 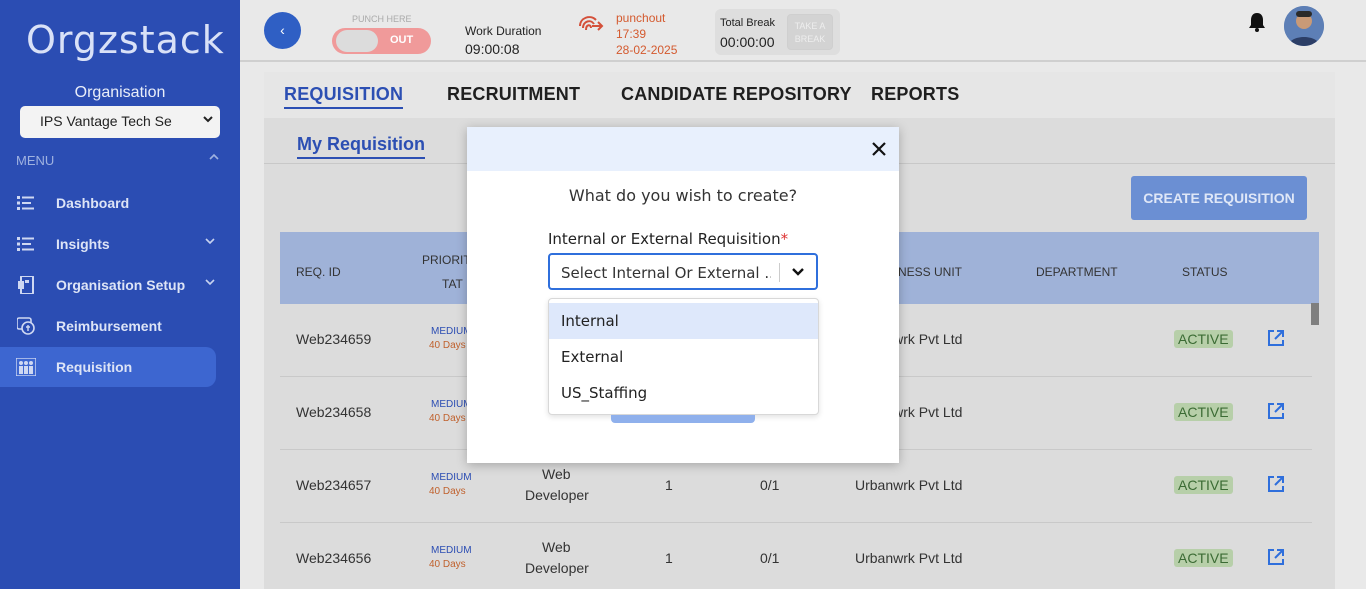 What do you see at coordinates (879, 149) in the screenshot?
I see `close-icon` at bounding box center [879, 149].